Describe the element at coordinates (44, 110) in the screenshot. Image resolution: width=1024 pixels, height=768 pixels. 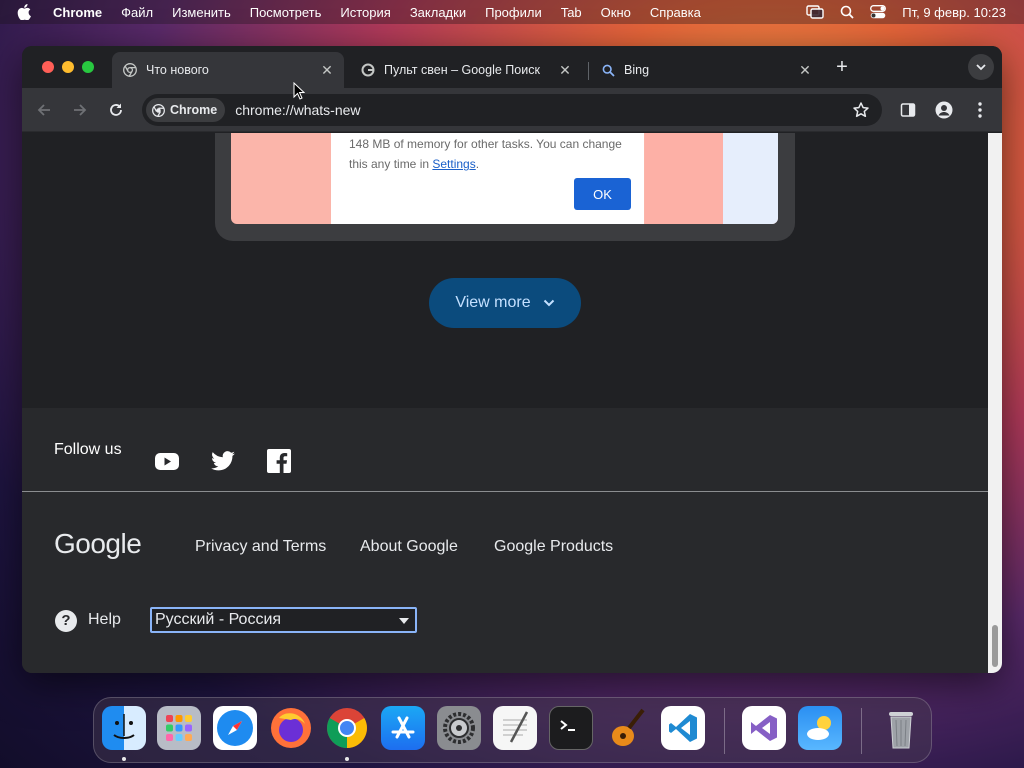
I see `back-arrow-icon` at that location.